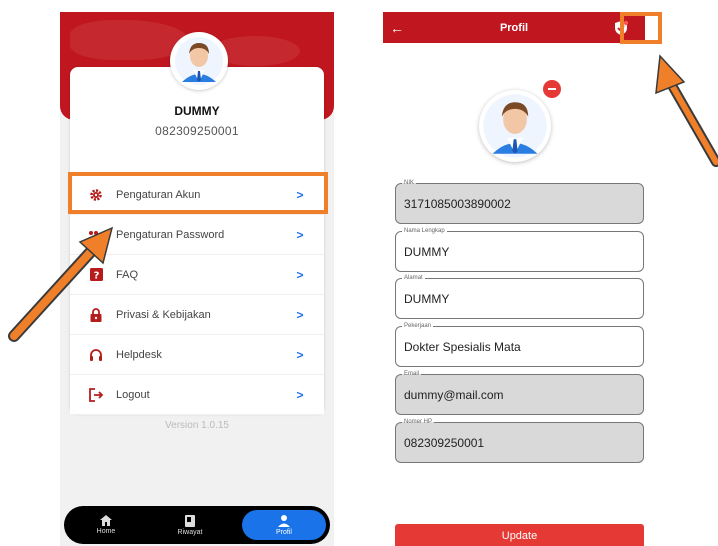  Describe the element at coordinates (462, 347) in the screenshot. I see `pekerjaan-value: Dokter Spesialis Mata` at that location.